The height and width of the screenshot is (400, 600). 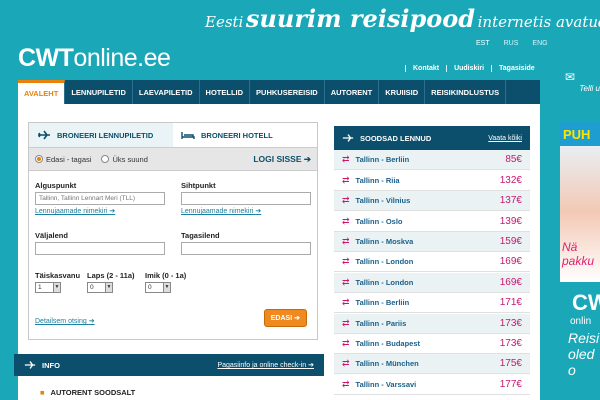 What do you see at coordinates (379, 221) in the screenshot?
I see `deal-route: Tallinn - Oslo` at bounding box center [379, 221].